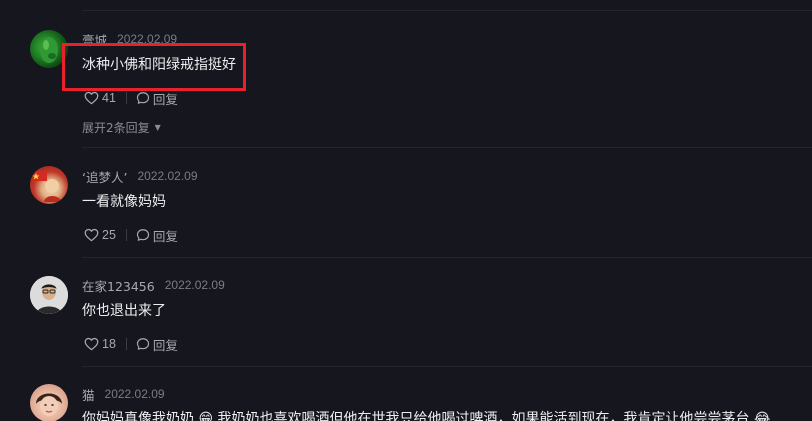  I want to click on like-button: 41, so click(100, 98).